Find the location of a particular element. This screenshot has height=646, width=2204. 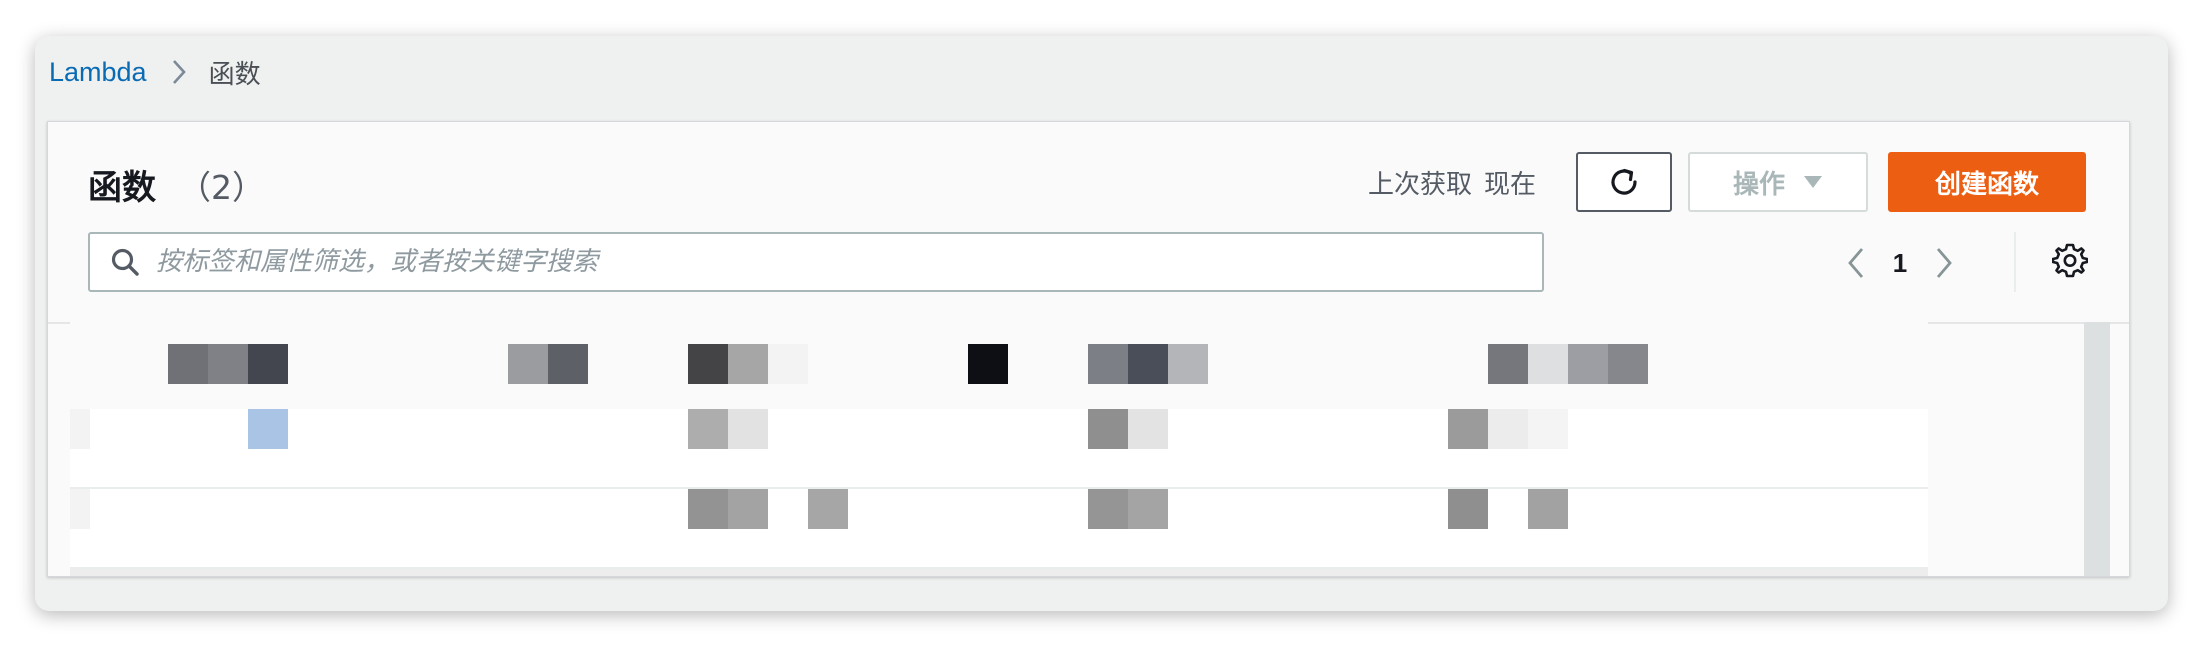

refresh-button is located at coordinates (1624, 182).